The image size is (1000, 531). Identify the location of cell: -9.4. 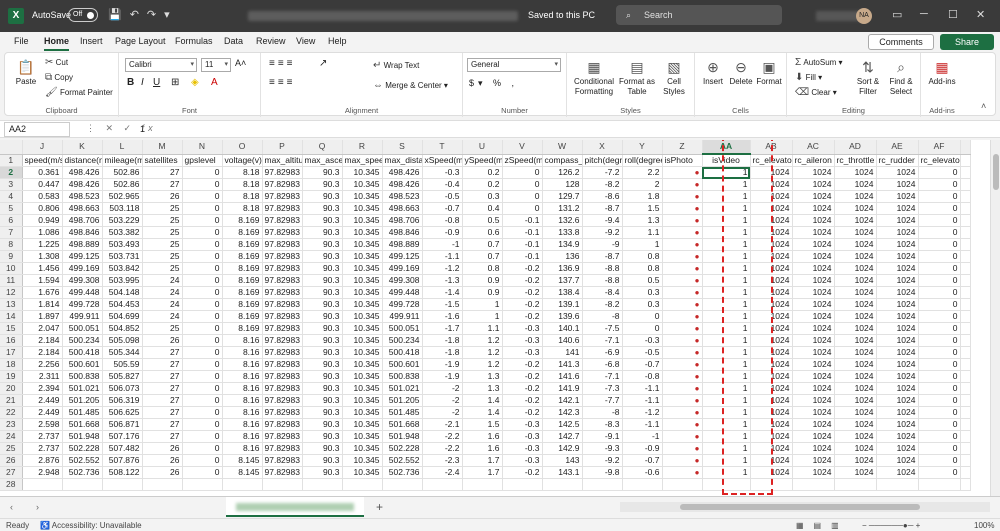
(602, 220).